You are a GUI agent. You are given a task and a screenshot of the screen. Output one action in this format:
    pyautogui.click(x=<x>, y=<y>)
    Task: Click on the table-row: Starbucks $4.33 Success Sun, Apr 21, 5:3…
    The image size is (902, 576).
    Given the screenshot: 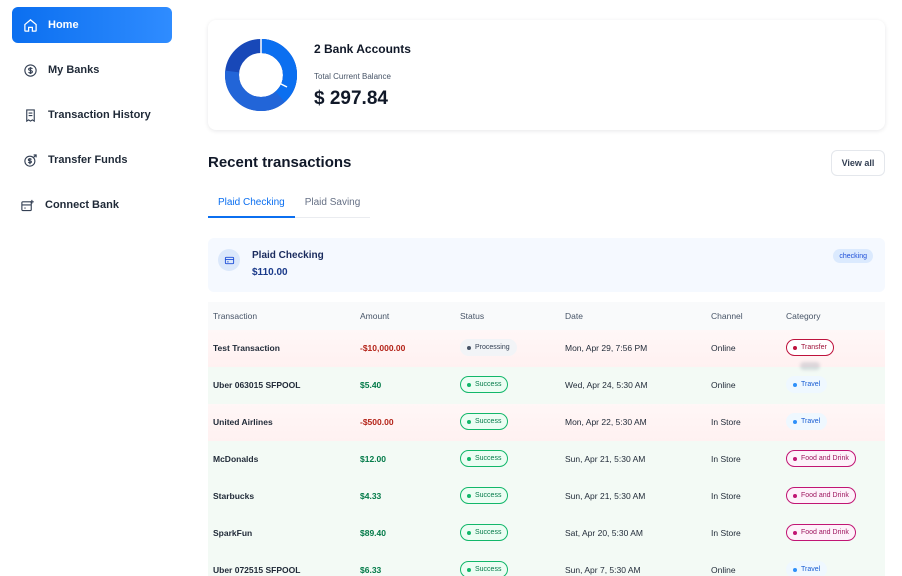 What is the action you would take?
    pyautogui.click(x=546, y=496)
    